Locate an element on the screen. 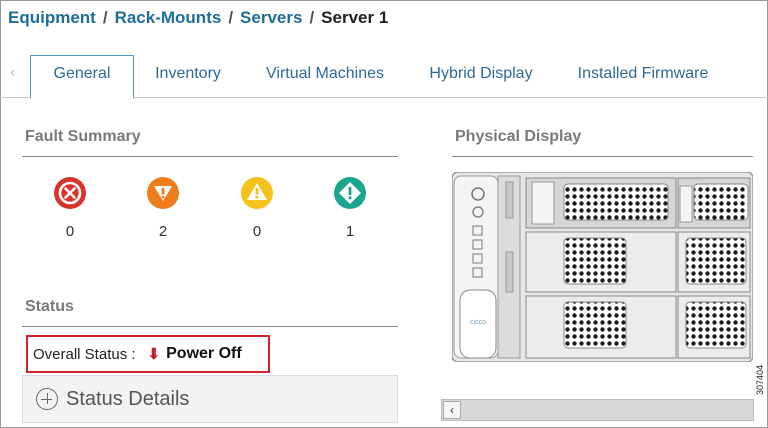  breadcrumb-rack-mounts: Rack-Mounts is located at coordinates (168, 18).